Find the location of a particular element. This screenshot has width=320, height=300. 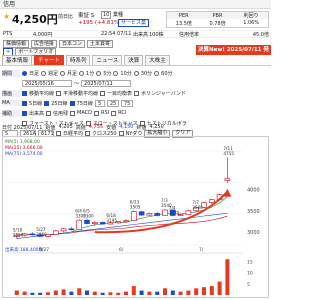

top-bar: 信用 is located at coordinates (135, 4).